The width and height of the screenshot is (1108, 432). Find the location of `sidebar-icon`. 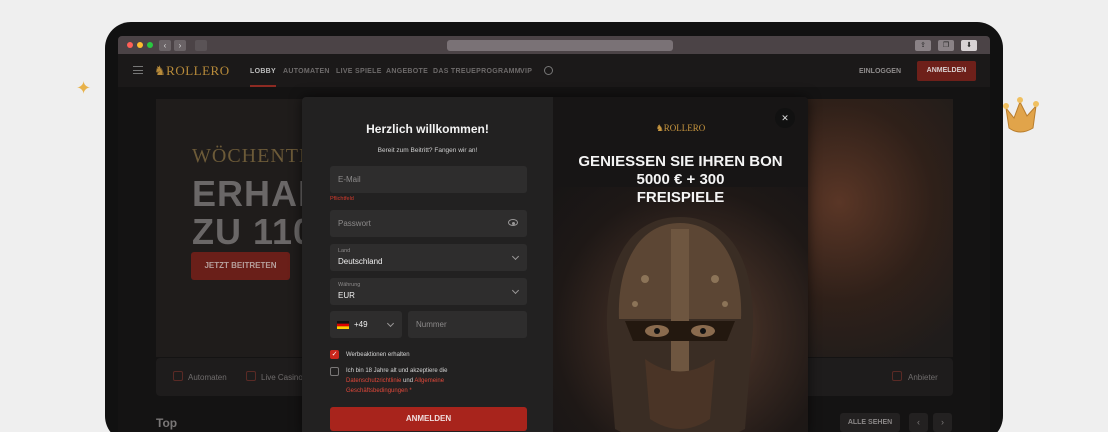

sidebar-icon is located at coordinates (201, 45).